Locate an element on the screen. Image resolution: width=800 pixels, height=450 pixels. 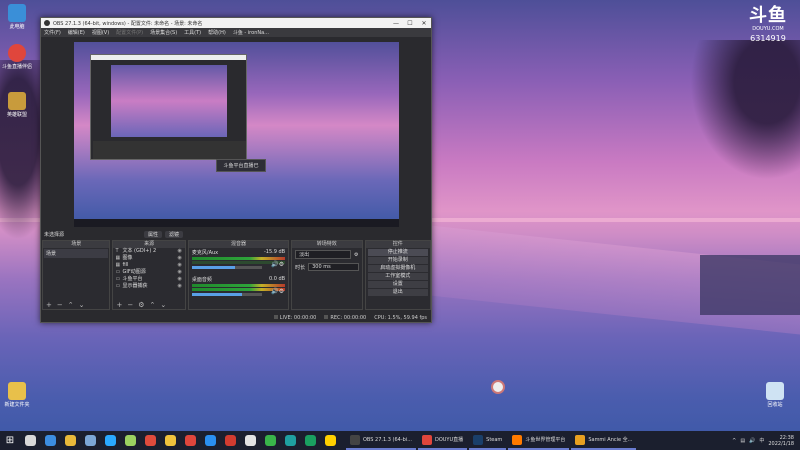
filters-button: 滤镜 is located at coordinates (174, 234).